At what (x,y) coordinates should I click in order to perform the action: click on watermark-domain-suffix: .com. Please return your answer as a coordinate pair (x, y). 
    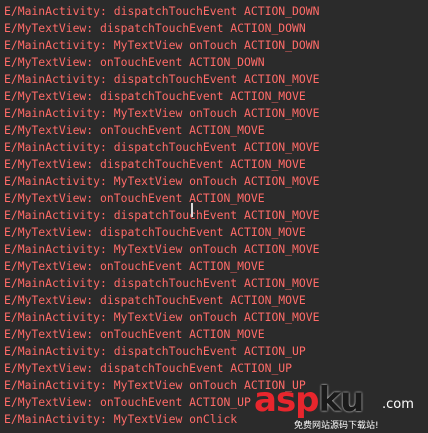
    Looking at the image, I should click on (398, 404).